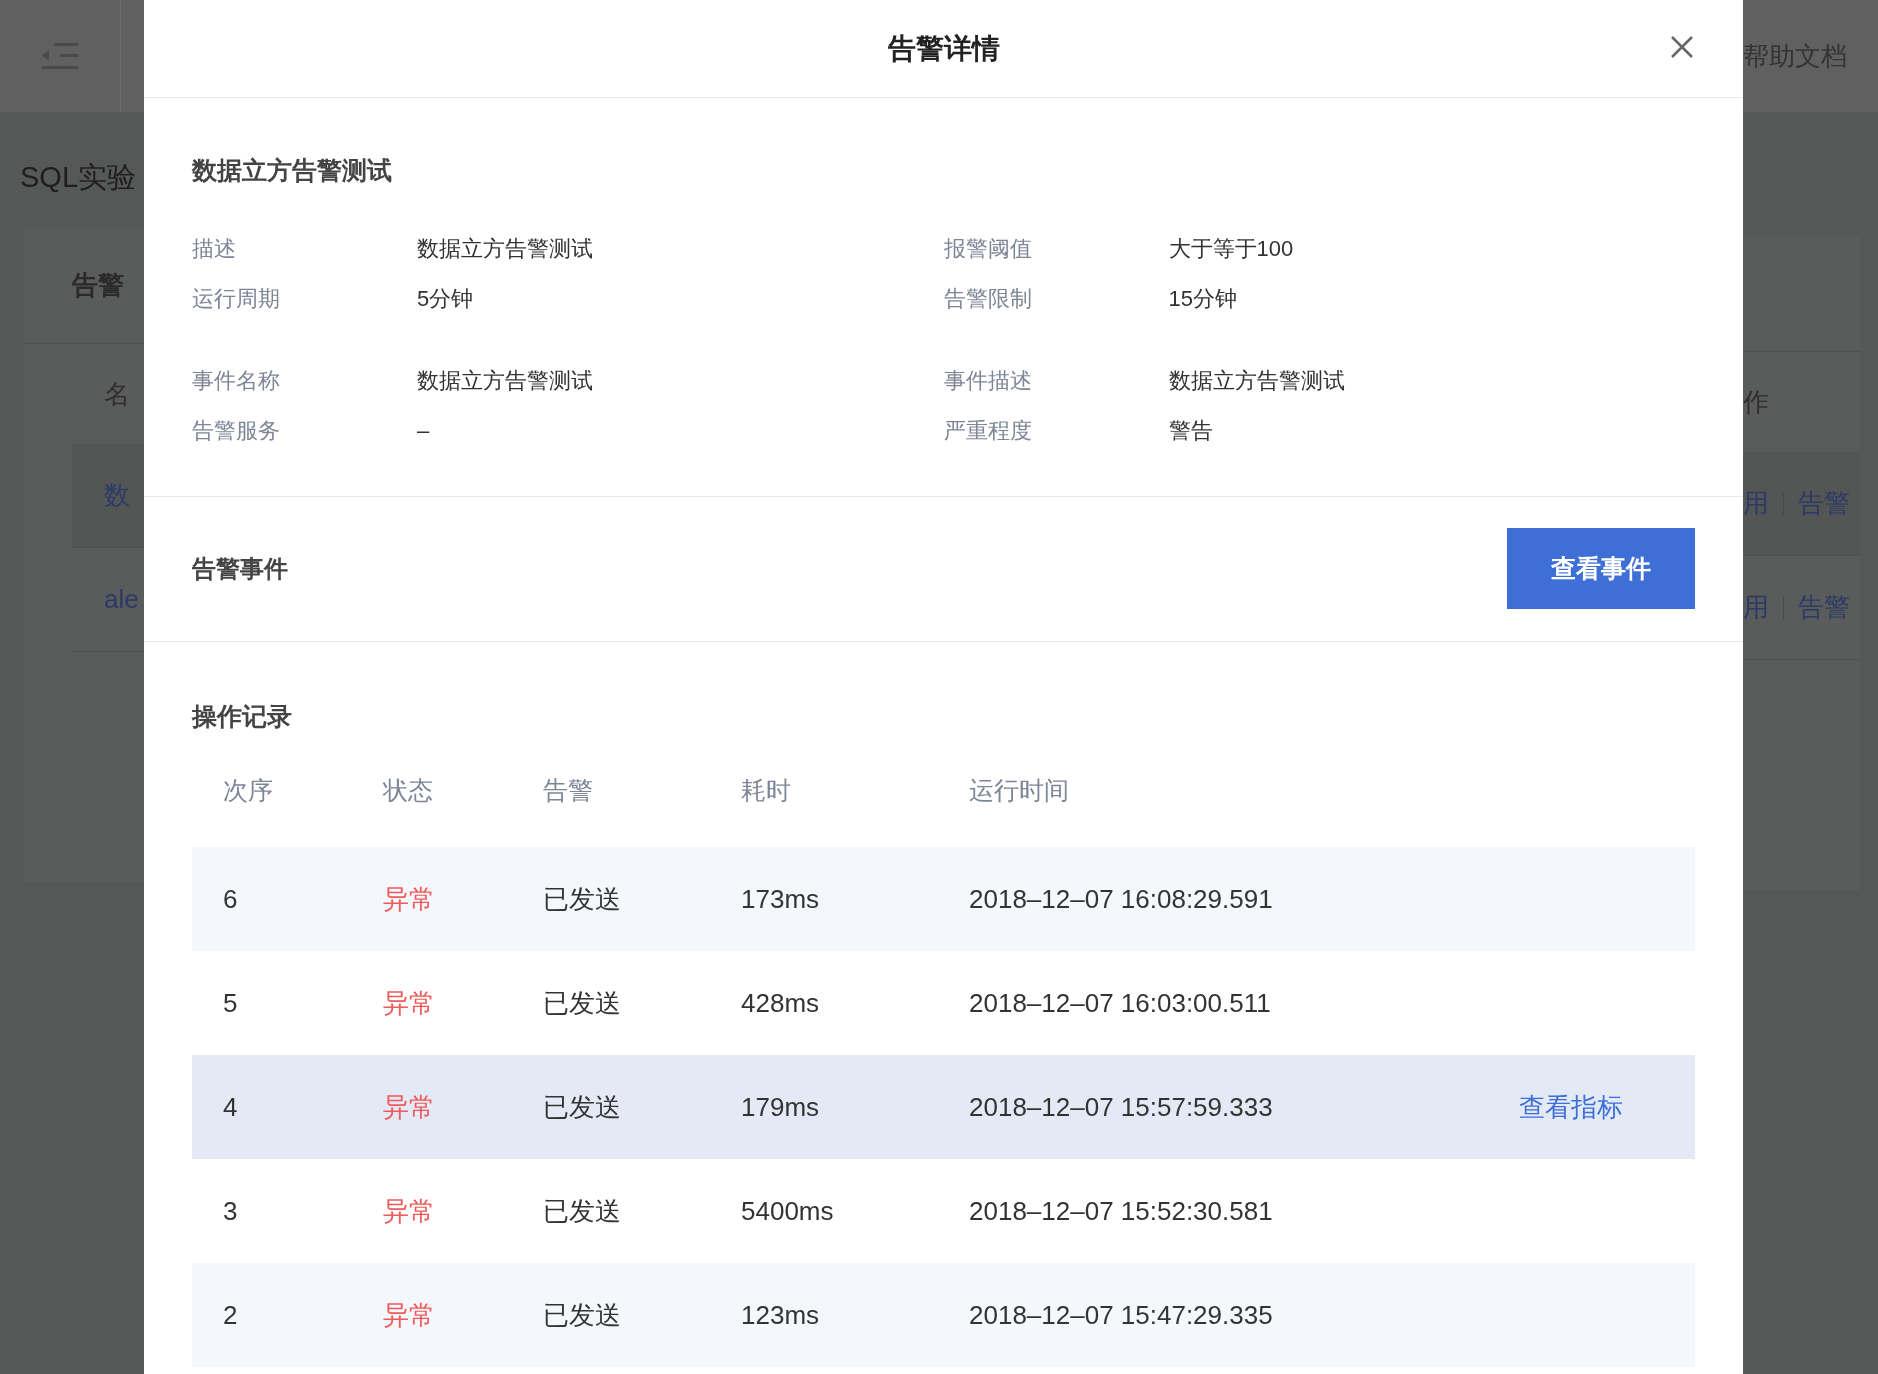 The width and height of the screenshot is (1878, 1374). What do you see at coordinates (943, 899) in the screenshot?
I see `log-row: 6 异常 已发送 173ms 2018–12–07 16:08:29.591` at bounding box center [943, 899].